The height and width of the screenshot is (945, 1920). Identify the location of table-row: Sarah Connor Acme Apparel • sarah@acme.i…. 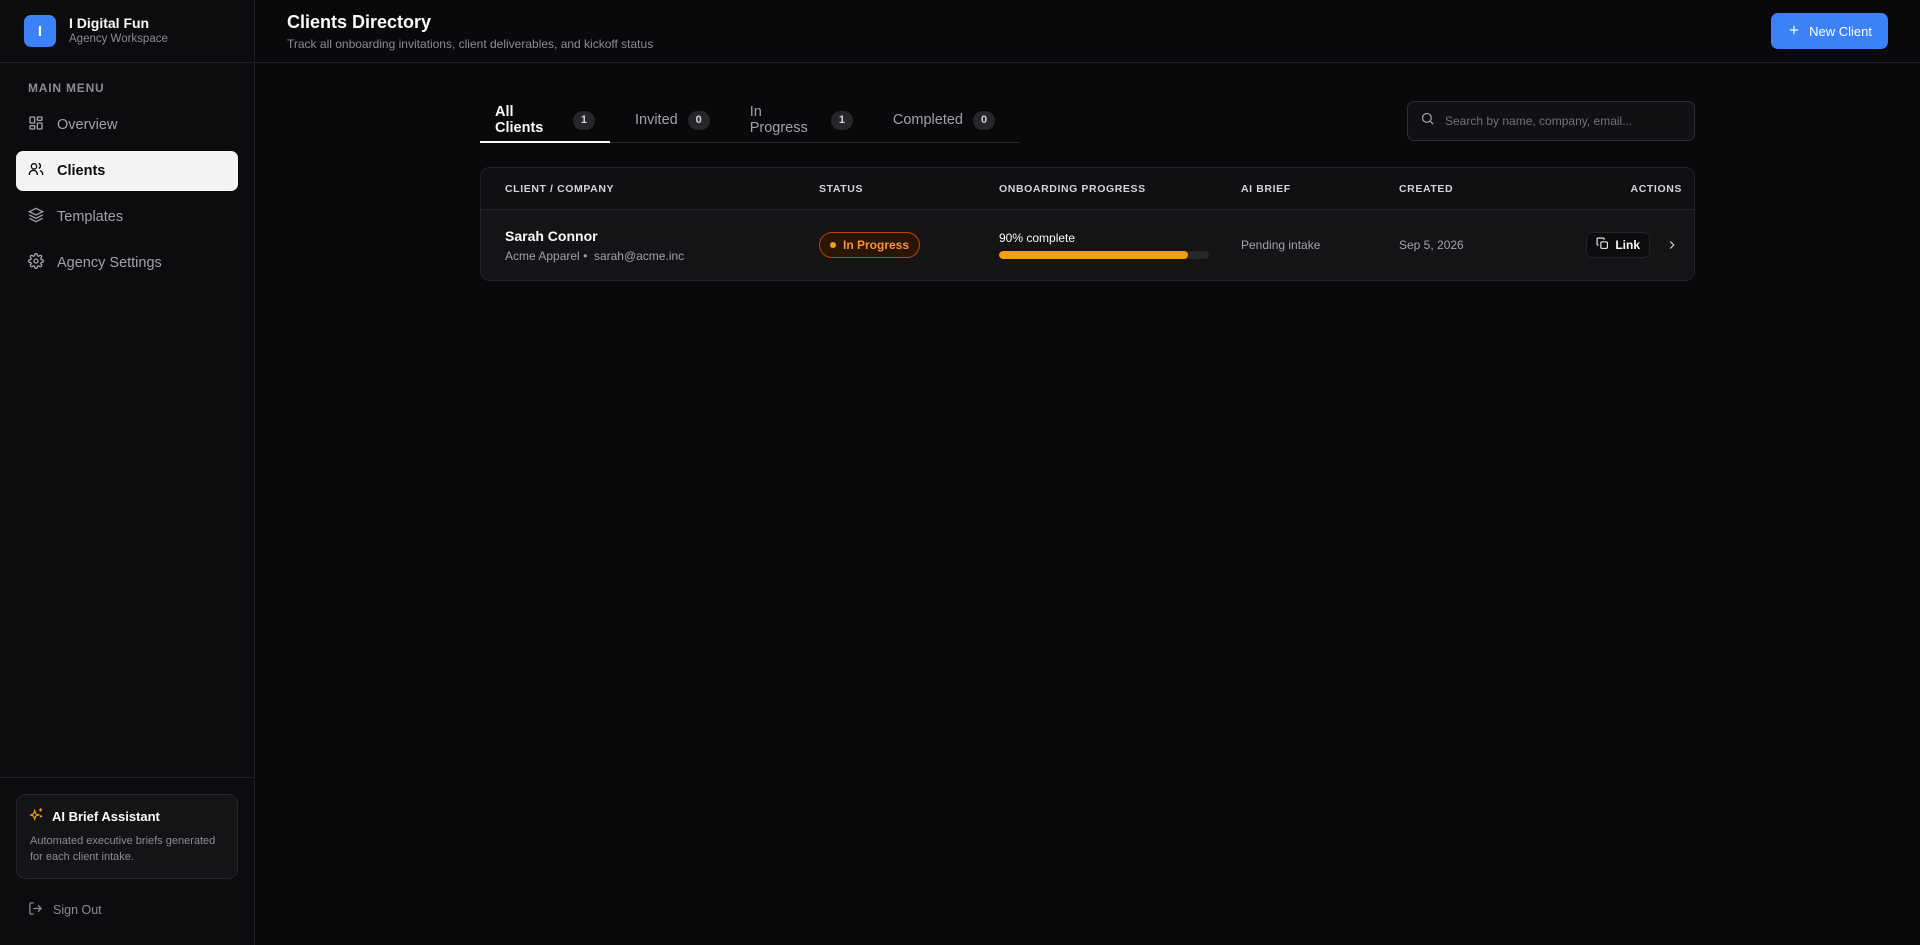
(1087, 245).